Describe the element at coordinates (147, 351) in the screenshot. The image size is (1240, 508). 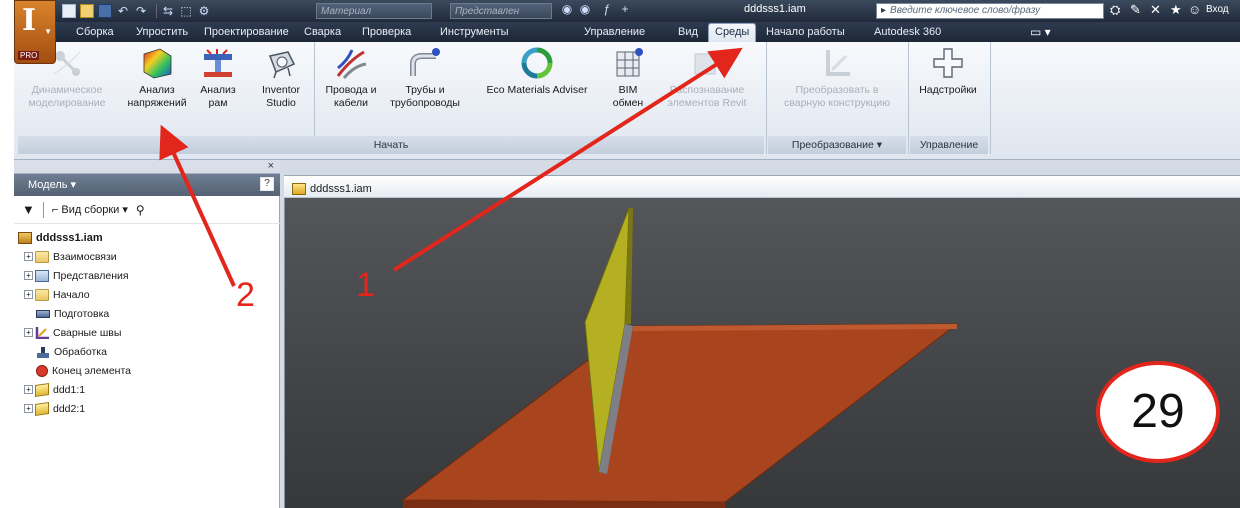
I see `tree-item-machining: Обработка` at that location.